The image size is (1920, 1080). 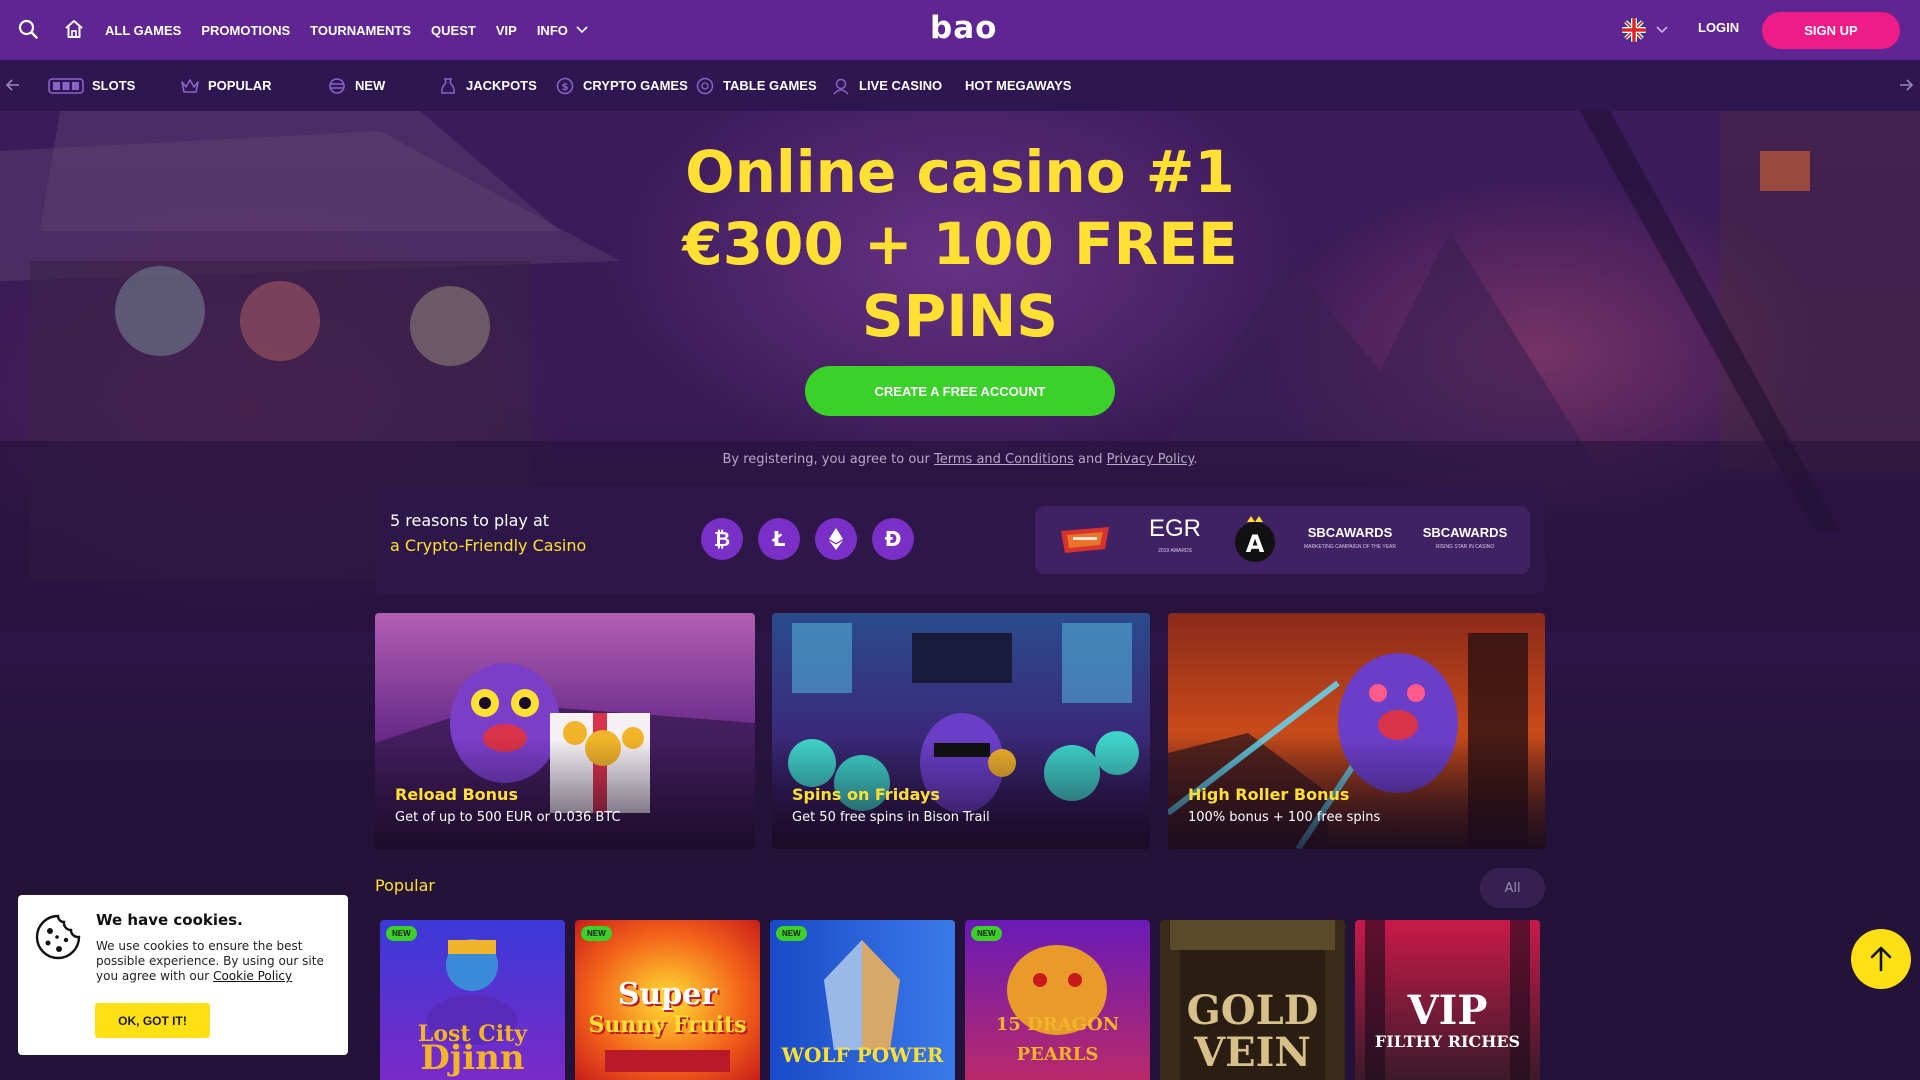 I want to click on hero-headline-line1: Online casino #1, so click(x=960, y=172).